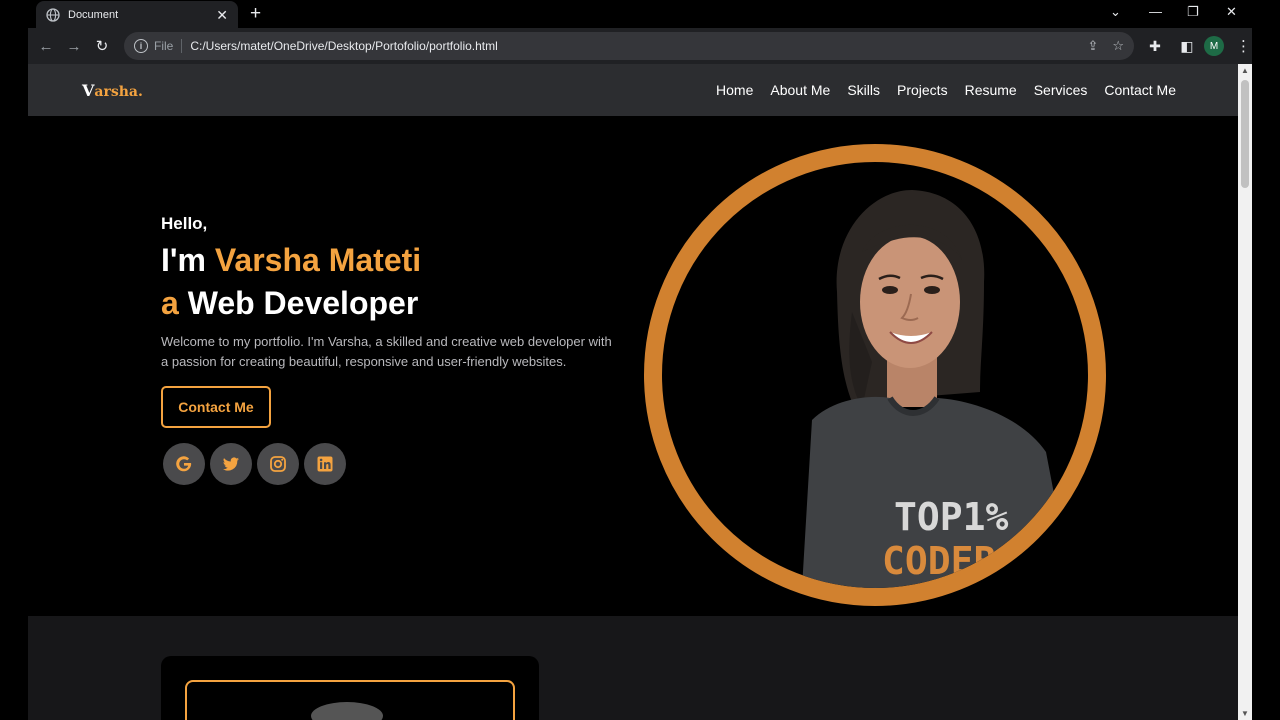 Image resolution: width=1280 pixels, height=720 pixels. Describe the element at coordinates (170, 303) in the screenshot. I see `hero-role-article: a` at that location.